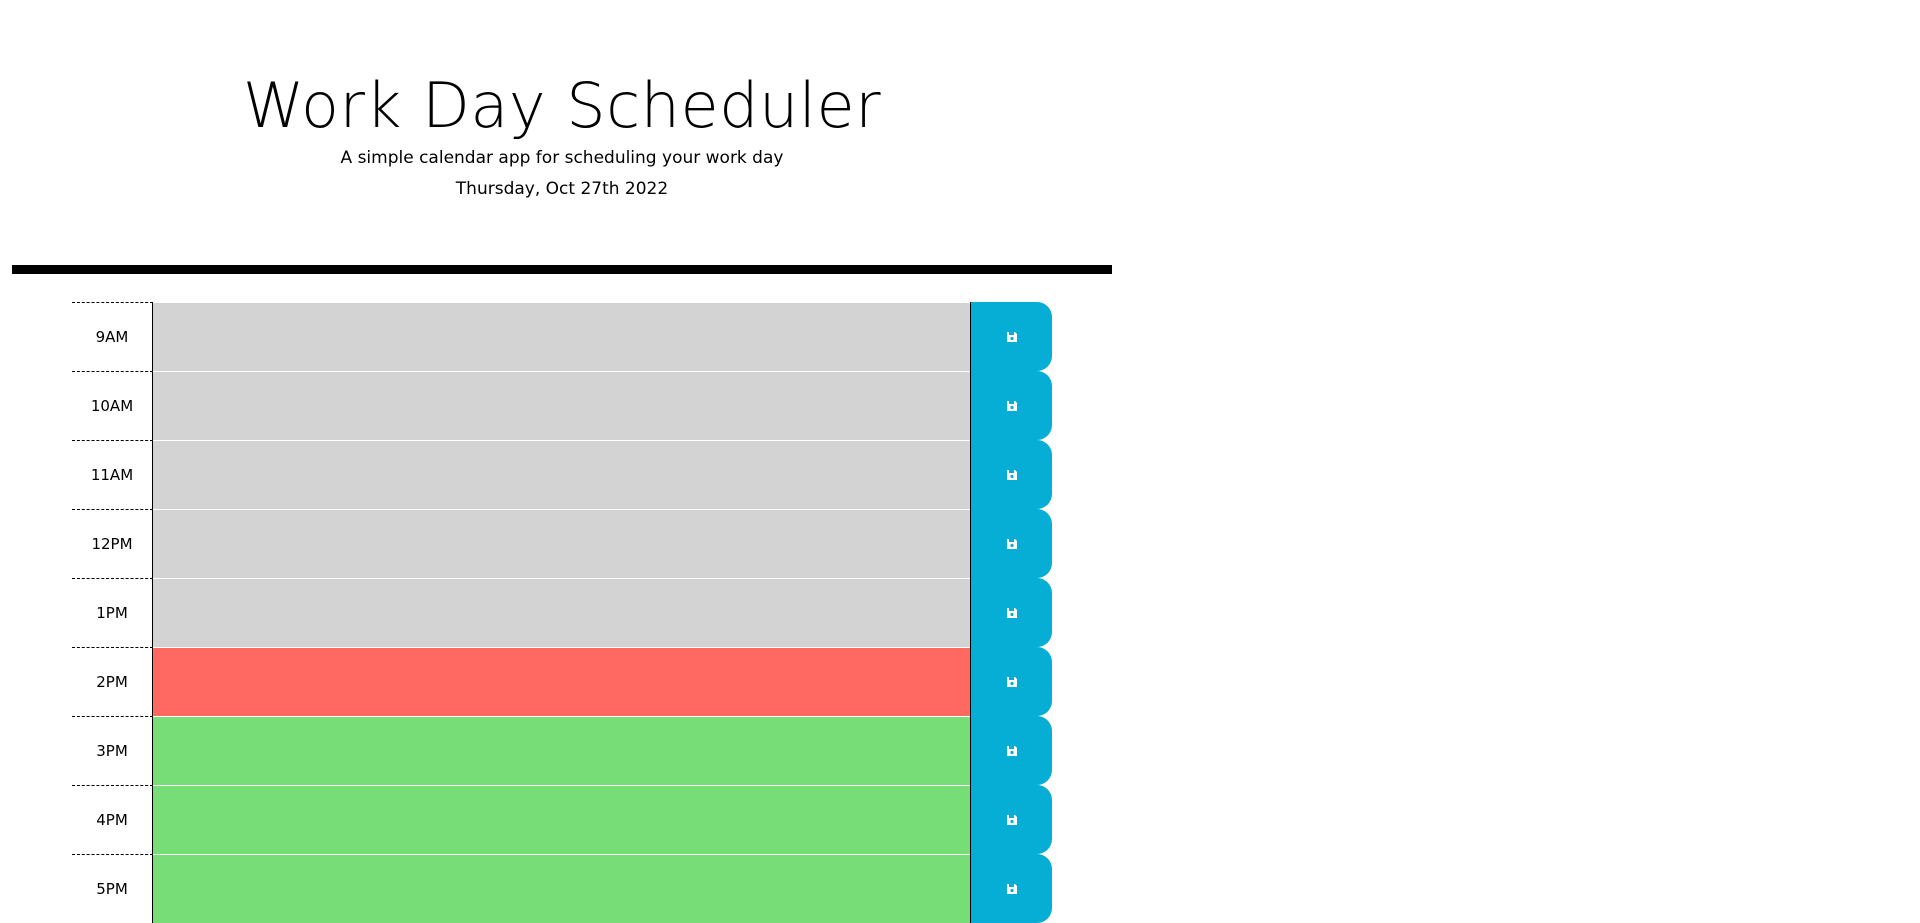 The height and width of the screenshot is (923, 1920). What do you see at coordinates (112, 543) in the screenshot?
I see `hour-label: 12PM` at bounding box center [112, 543].